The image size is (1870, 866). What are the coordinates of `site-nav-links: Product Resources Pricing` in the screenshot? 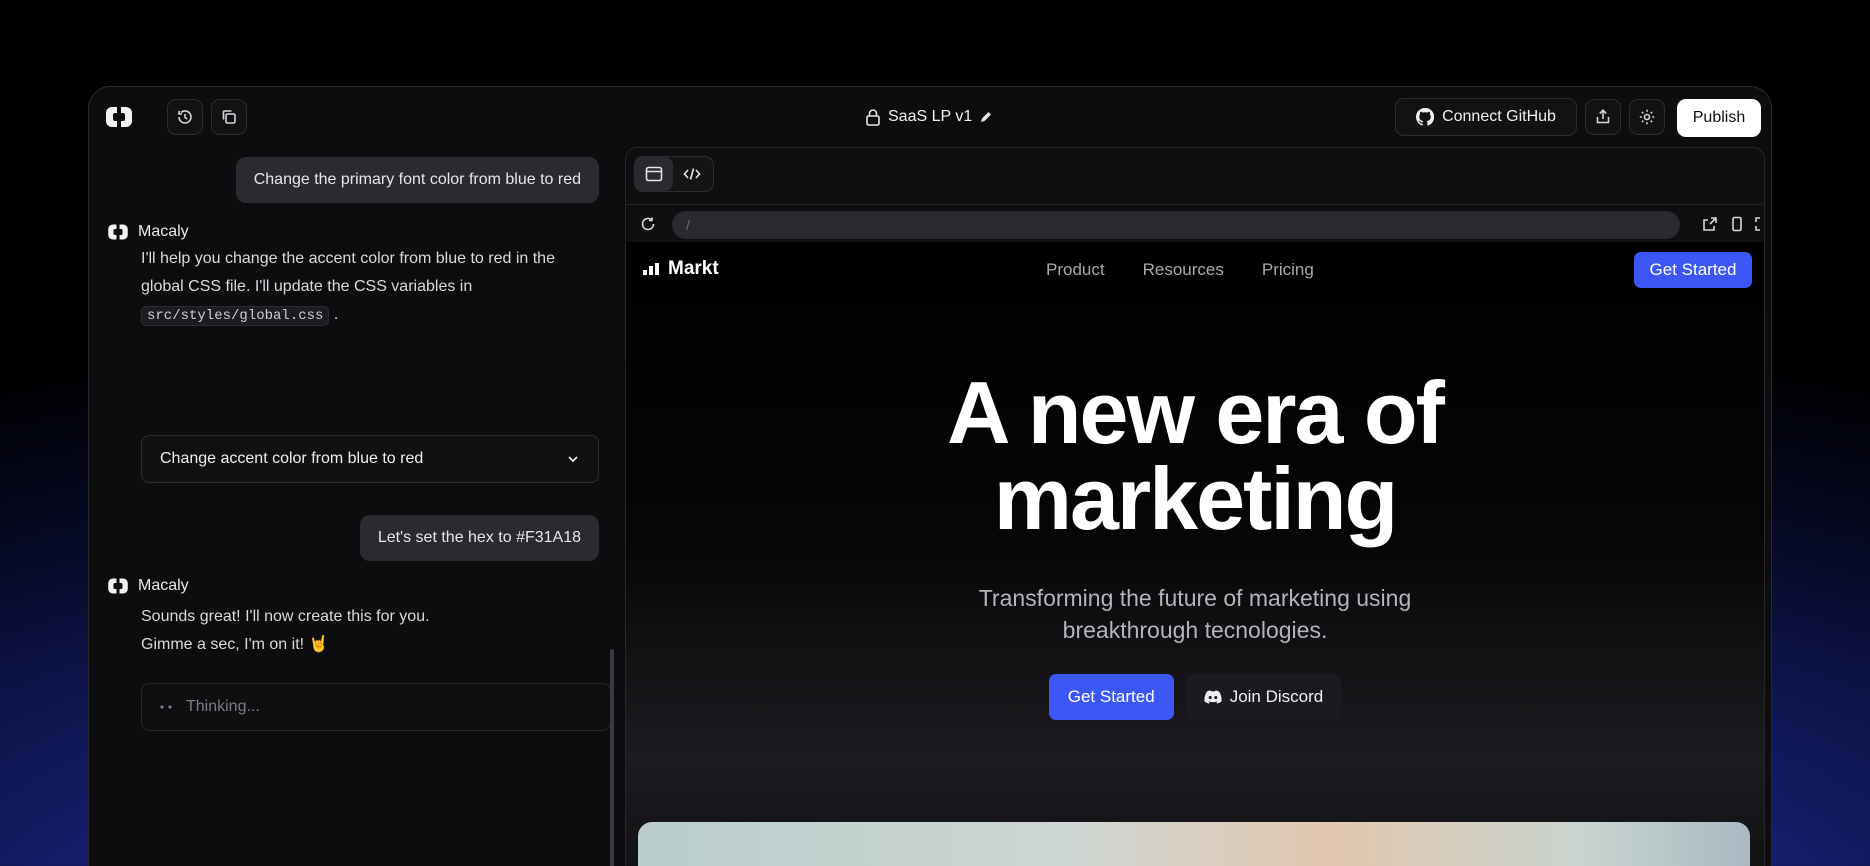 It's located at (1180, 270).